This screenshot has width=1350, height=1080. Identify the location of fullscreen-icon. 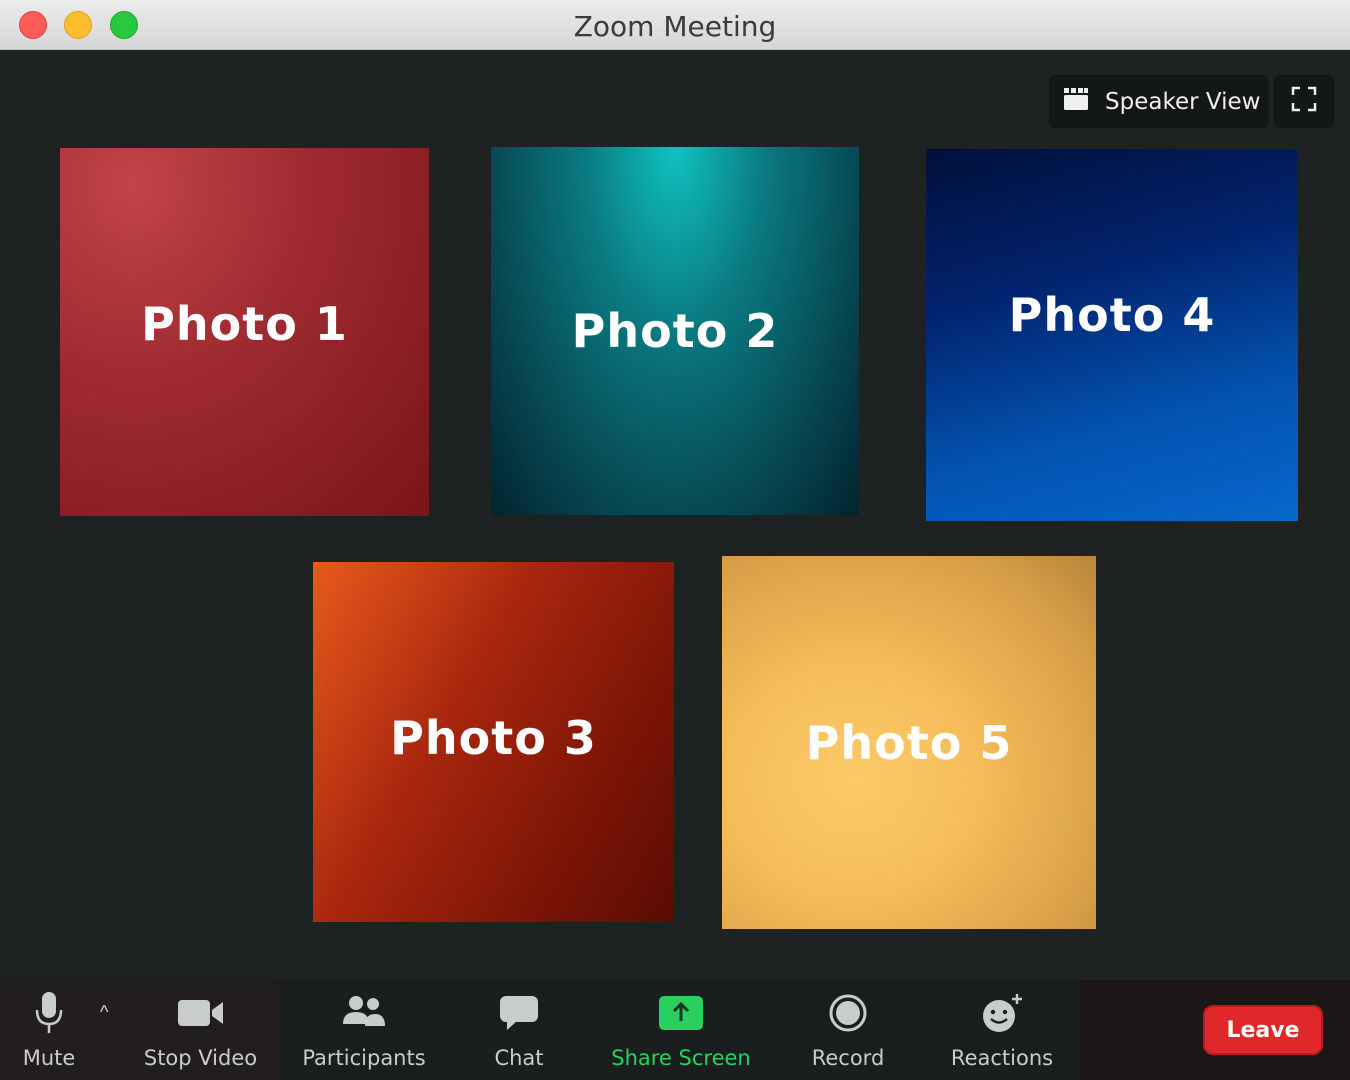
(1304, 101).